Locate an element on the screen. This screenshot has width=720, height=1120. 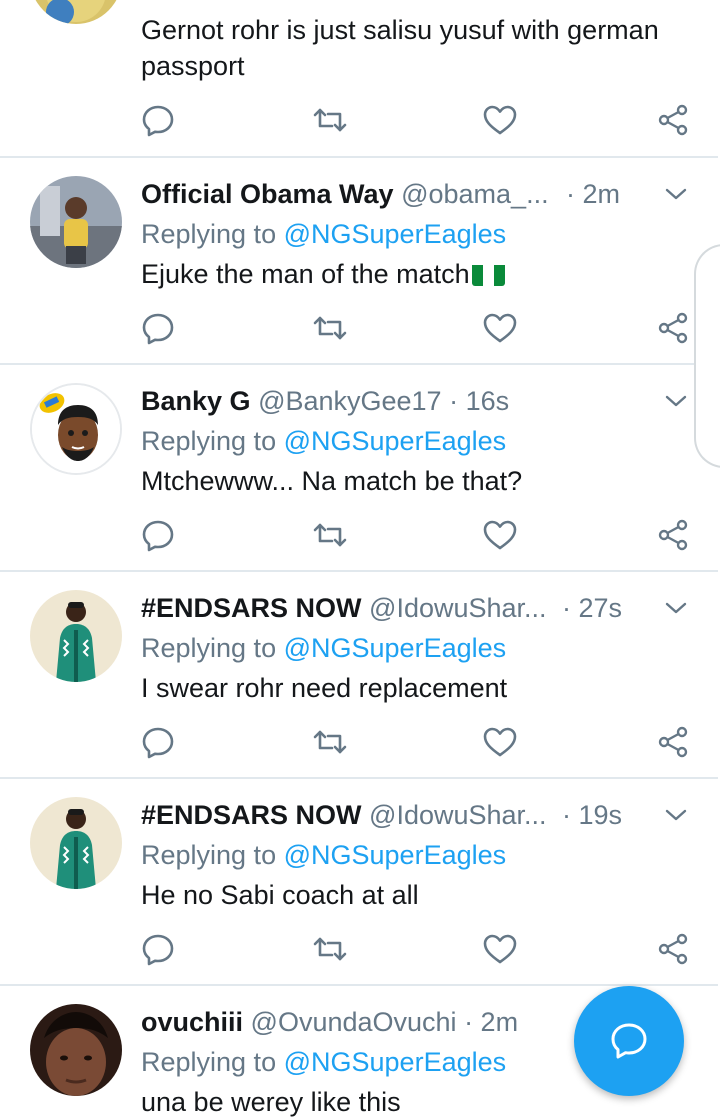
tweet-header: ovuchiii @OvundaOvuchi · 2m is located at coordinates (391, 1022).